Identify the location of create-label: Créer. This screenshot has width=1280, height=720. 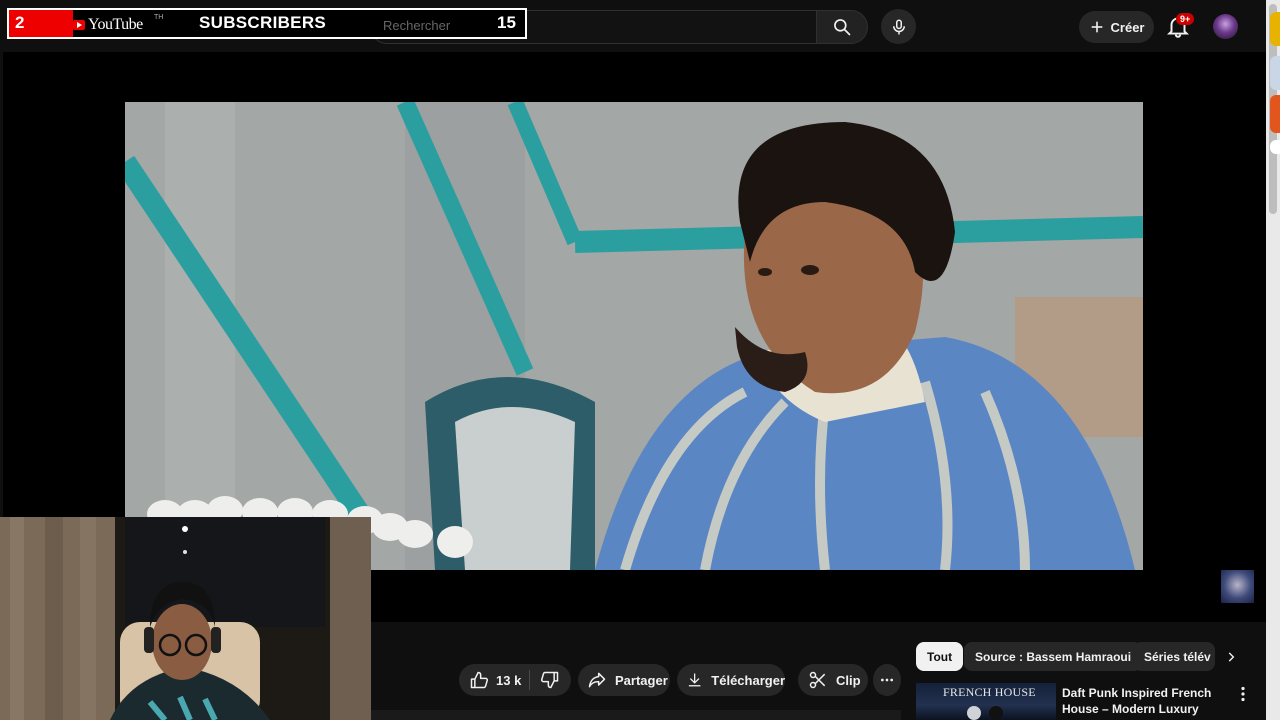
(1127, 27).